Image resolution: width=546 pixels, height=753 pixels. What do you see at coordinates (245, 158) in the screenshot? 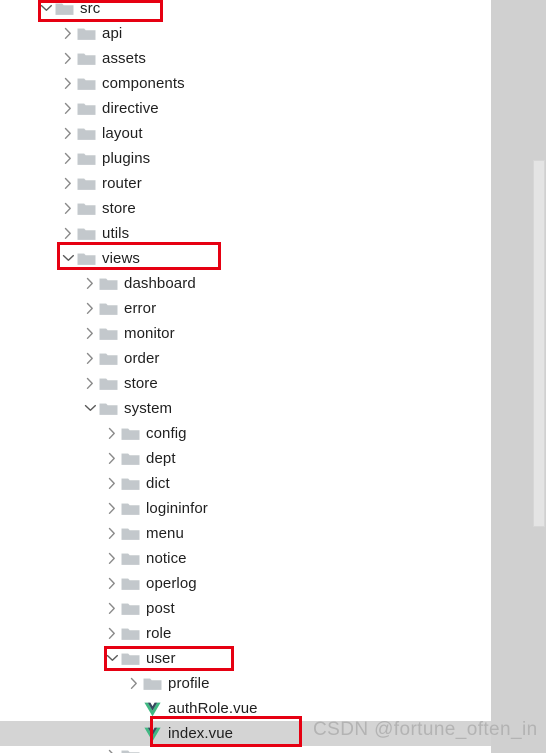
I see `tree-row: plugins` at bounding box center [245, 158].